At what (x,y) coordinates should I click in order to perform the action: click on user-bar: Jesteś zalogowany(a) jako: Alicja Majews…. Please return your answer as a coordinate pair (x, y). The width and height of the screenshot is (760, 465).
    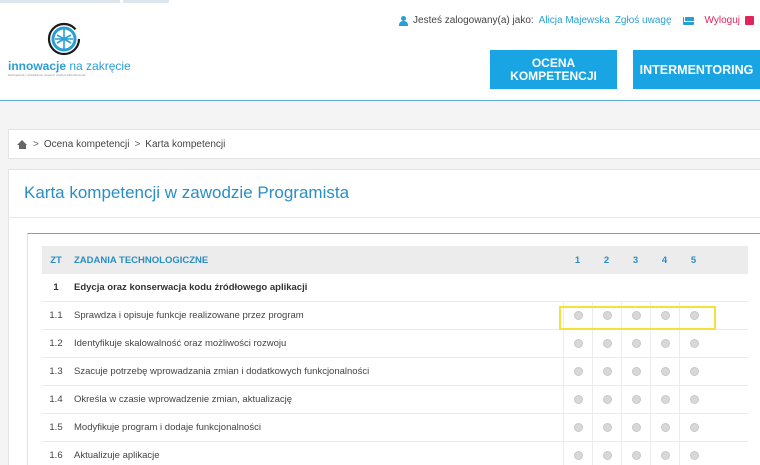
    Looking at the image, I should click on (576, 20).